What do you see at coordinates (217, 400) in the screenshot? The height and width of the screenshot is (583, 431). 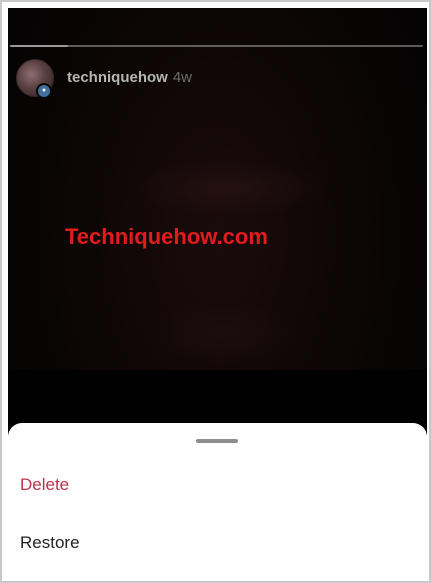 I see `story-media-bottom-band` at bounding box center [217, 400].